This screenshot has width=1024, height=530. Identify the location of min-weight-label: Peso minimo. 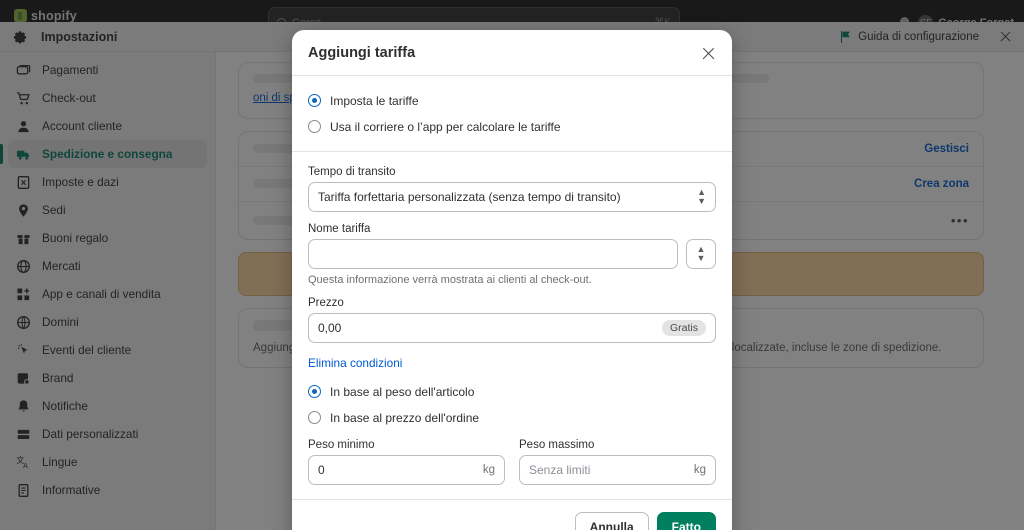
(341, 445).